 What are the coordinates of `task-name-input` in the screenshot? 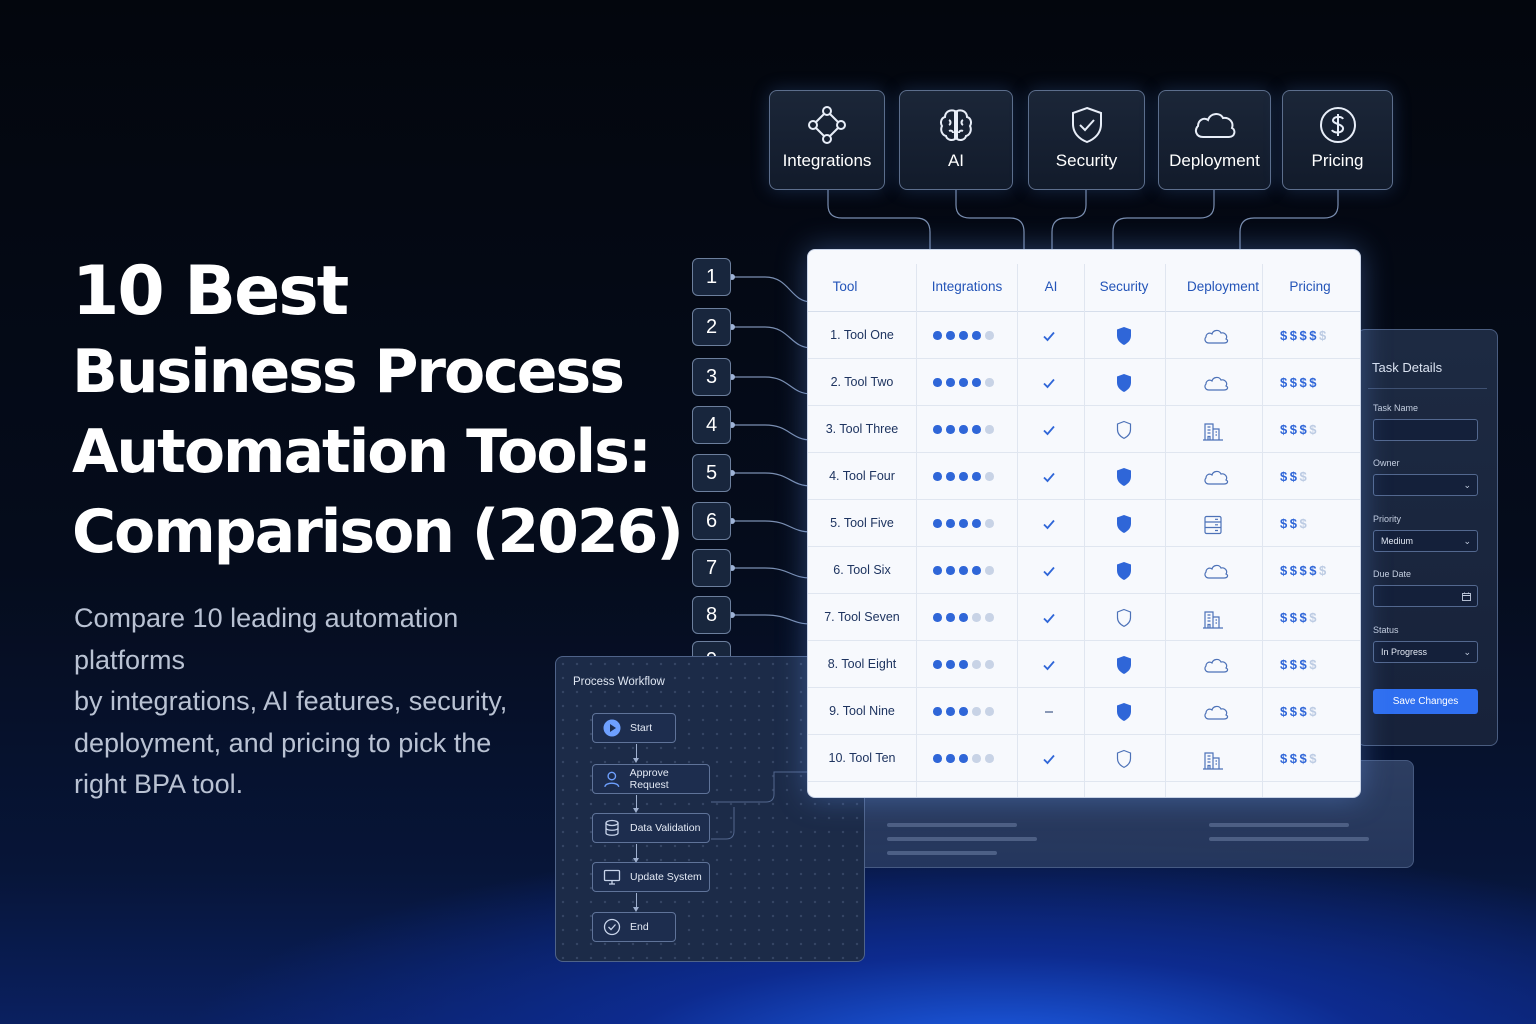 It's located at (1425, 430).